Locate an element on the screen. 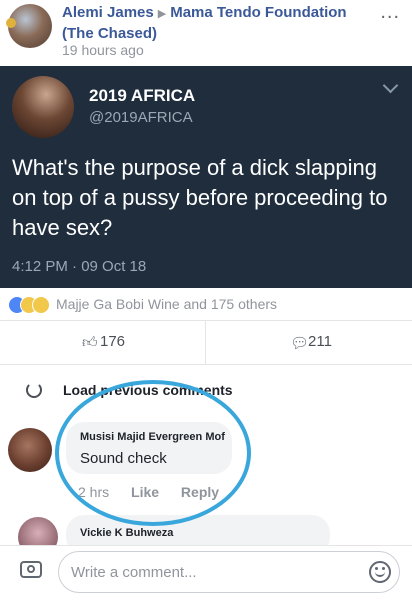  like-count: 176 is located at coordinates (113, 341).